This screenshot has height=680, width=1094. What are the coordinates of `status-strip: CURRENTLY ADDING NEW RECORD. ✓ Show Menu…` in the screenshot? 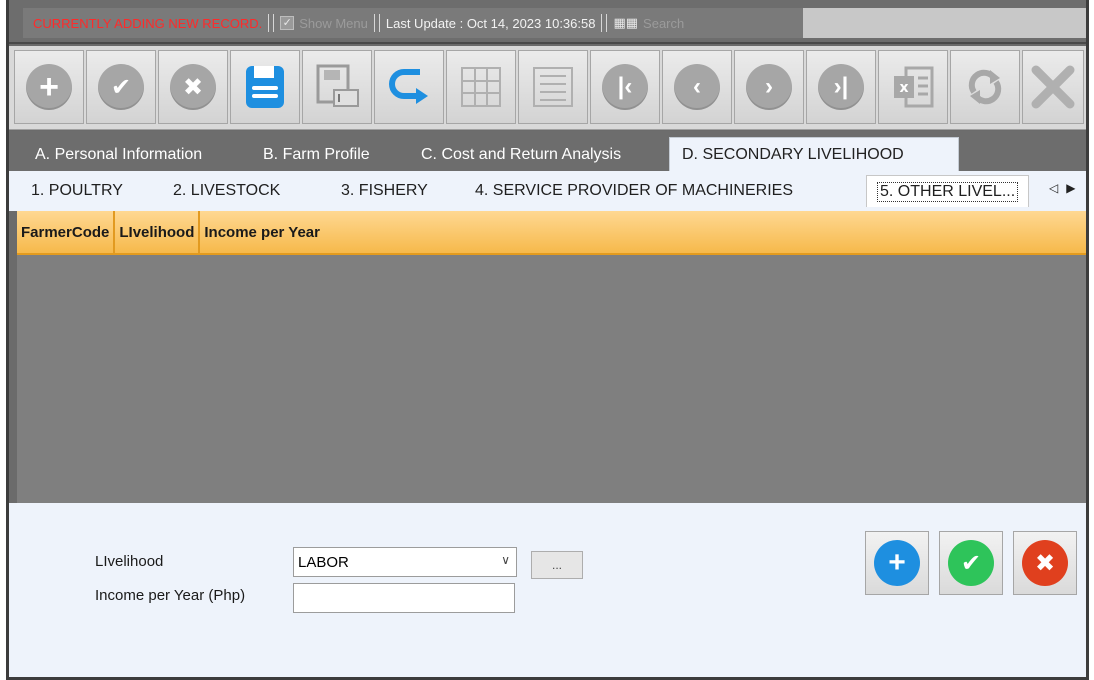 It's located at (413, 23).